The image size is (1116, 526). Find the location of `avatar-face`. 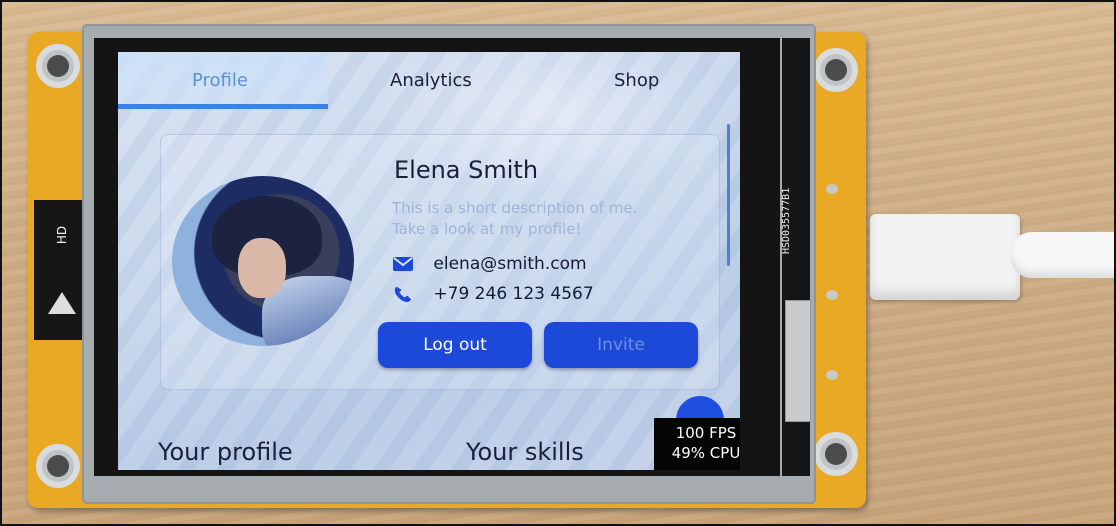

avatar-face is located at coordinates (262, 268).